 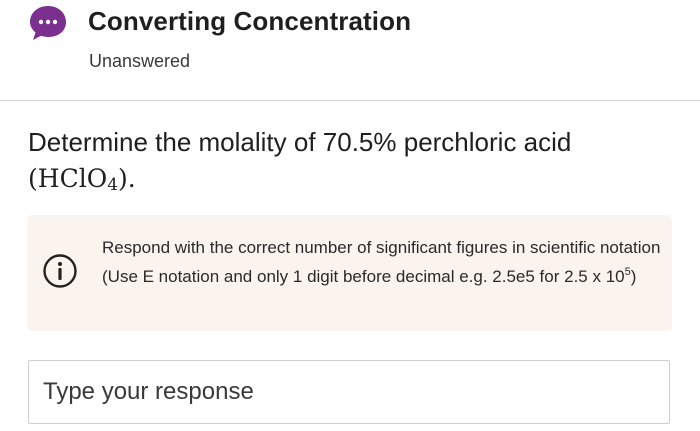 I want to click on response-field-container, so click(x=349, y=392).